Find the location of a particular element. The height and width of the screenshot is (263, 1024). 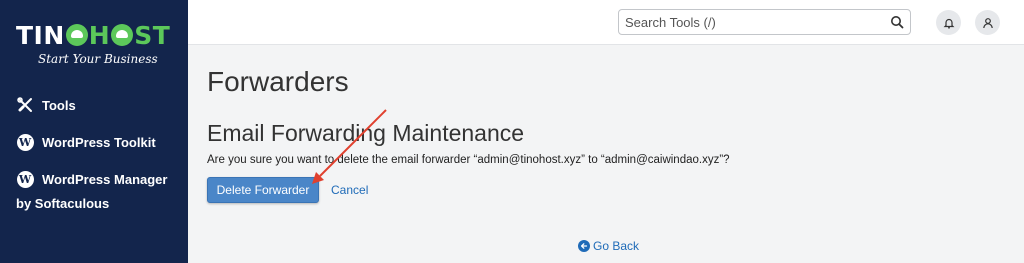

sidebar-item-label: WordPress Toolkit is located at coordinates (99, 142).